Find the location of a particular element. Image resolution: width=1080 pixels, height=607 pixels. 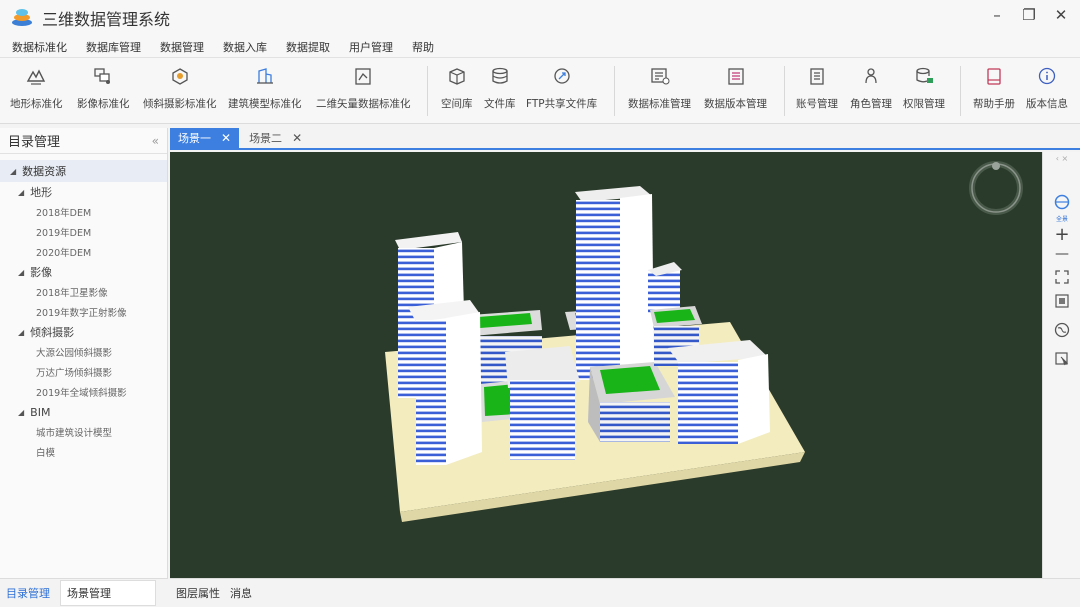

title-bar: 三维数据管理系统 – ❐ ✕ is located at coordinates (540, 18).